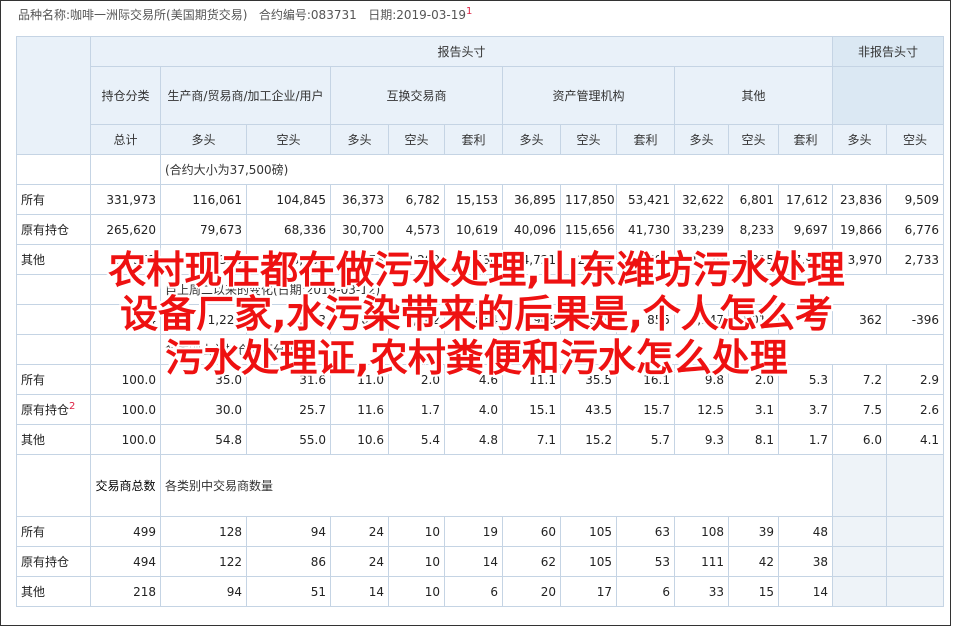 The height and width of the screenshot is (628, 953). Describe the element at coordinates (480, 169) in the screenshot. I see `section-note-row: (合约大小为37,500磅)` at that location.